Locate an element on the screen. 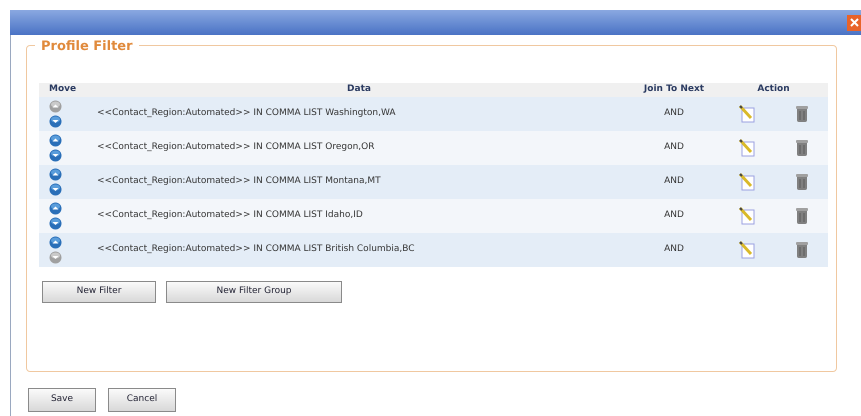  column-header: Action is located at coordinates (773, 89).